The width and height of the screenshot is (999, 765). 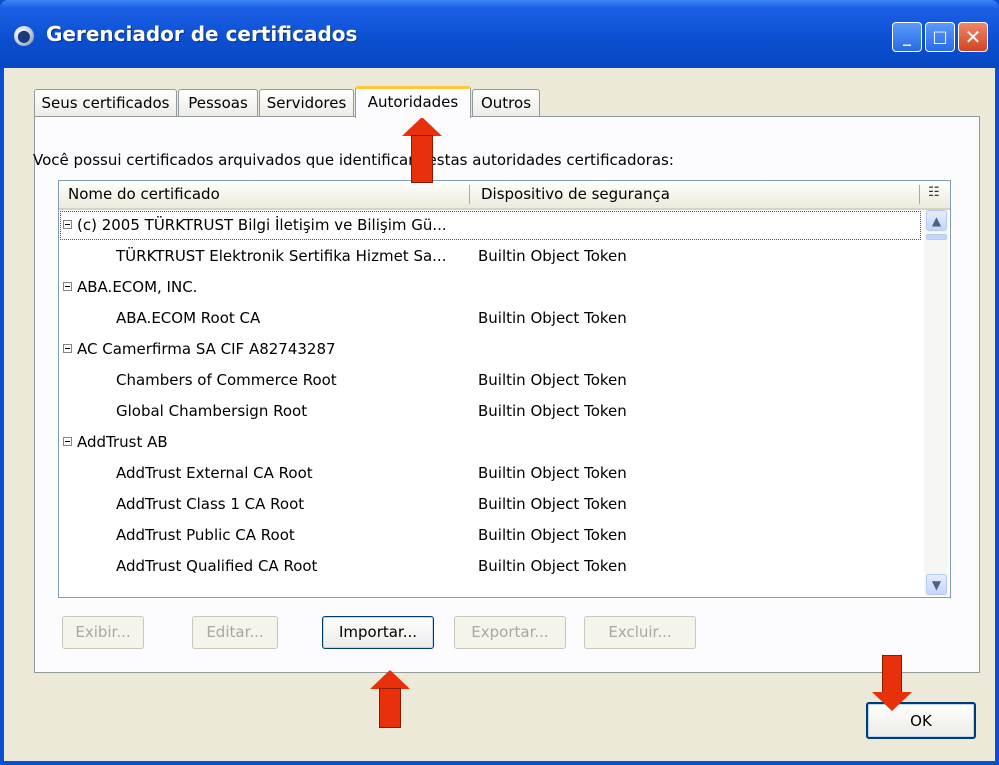 I want to click on window-title: Gerenciador de certificados, so click(x=202, y=34).